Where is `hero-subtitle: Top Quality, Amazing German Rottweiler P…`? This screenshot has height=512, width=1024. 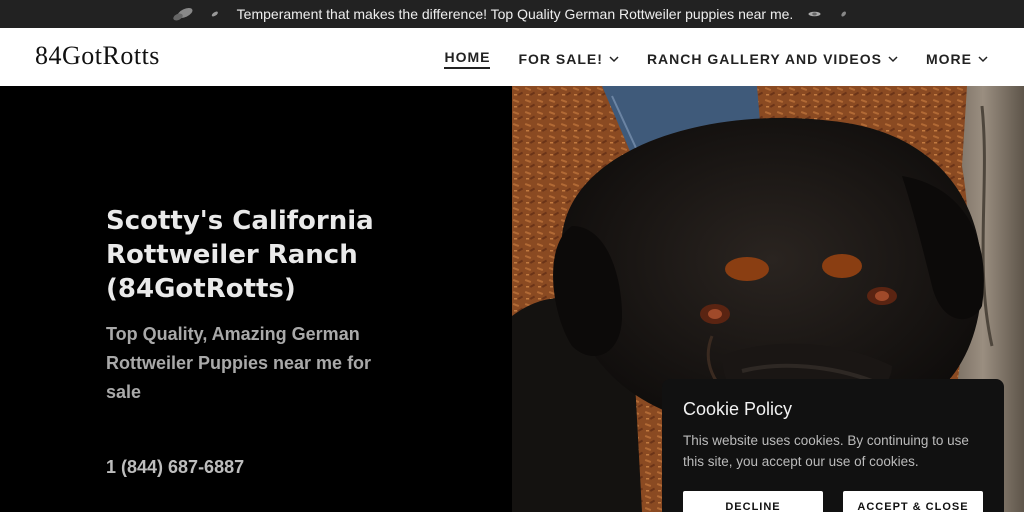
hero-subtitle: Top Quality, Amazing German Rottweiler P… is located at coordinates (239, 363).